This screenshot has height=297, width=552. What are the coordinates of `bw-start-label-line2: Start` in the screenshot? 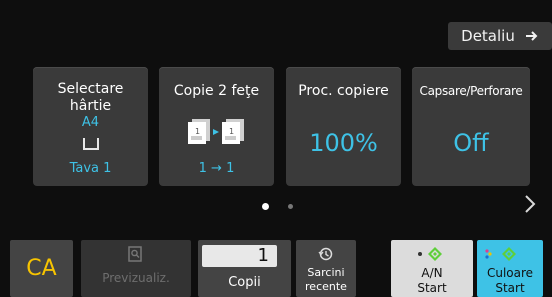 It's located at (432, 288).